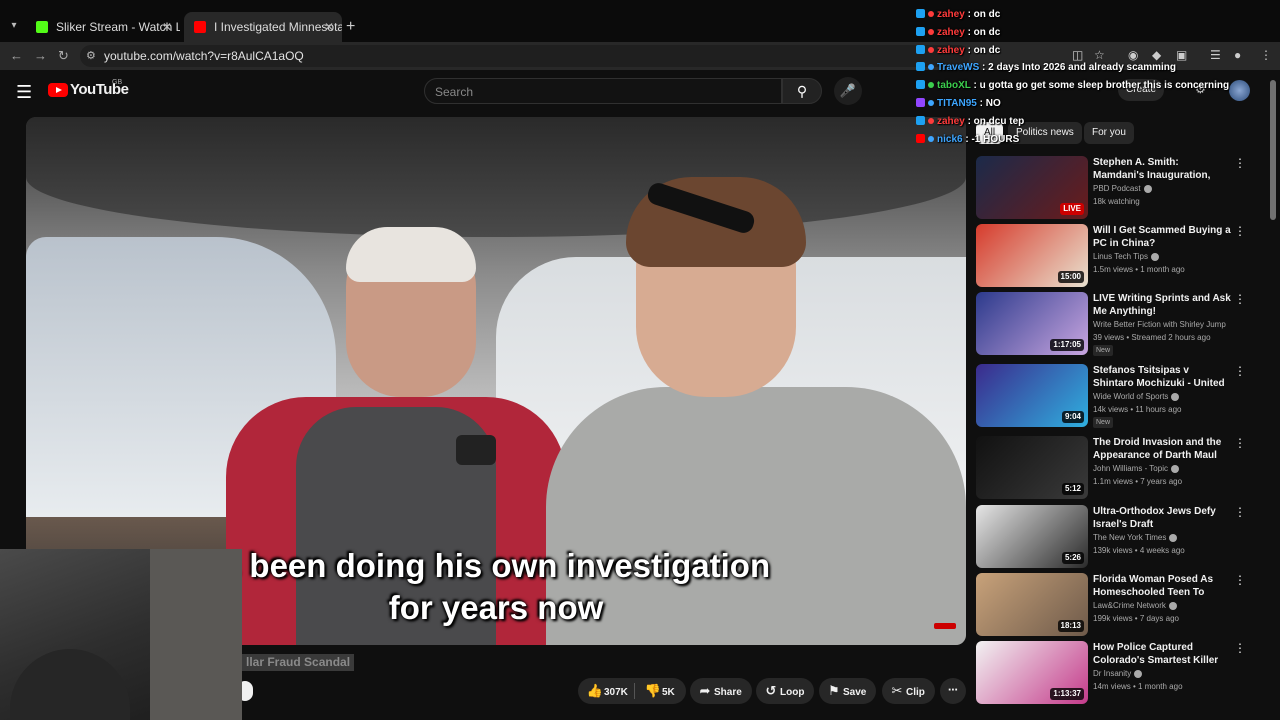 The image size is (1280, 720). I want to click on video-thumbnail: 15:00, so click(1032, 255).